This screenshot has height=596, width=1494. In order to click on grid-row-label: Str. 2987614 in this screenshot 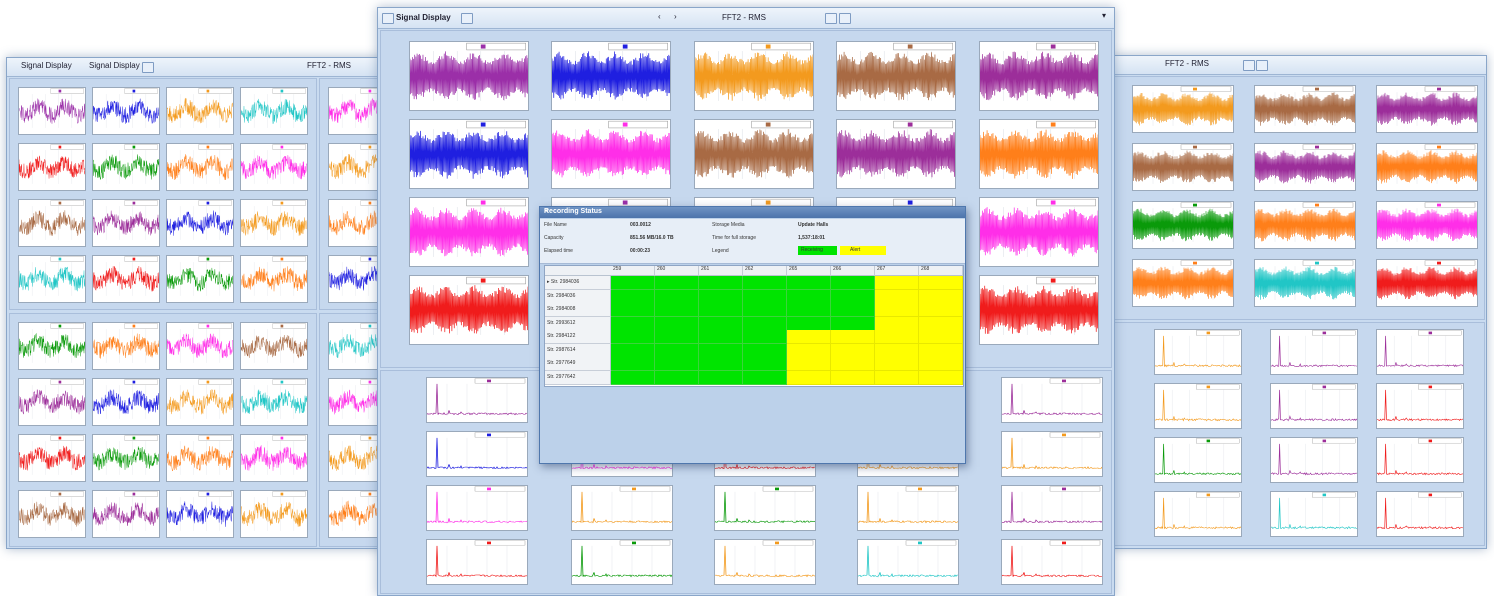, I will do `click(578, 350)`.